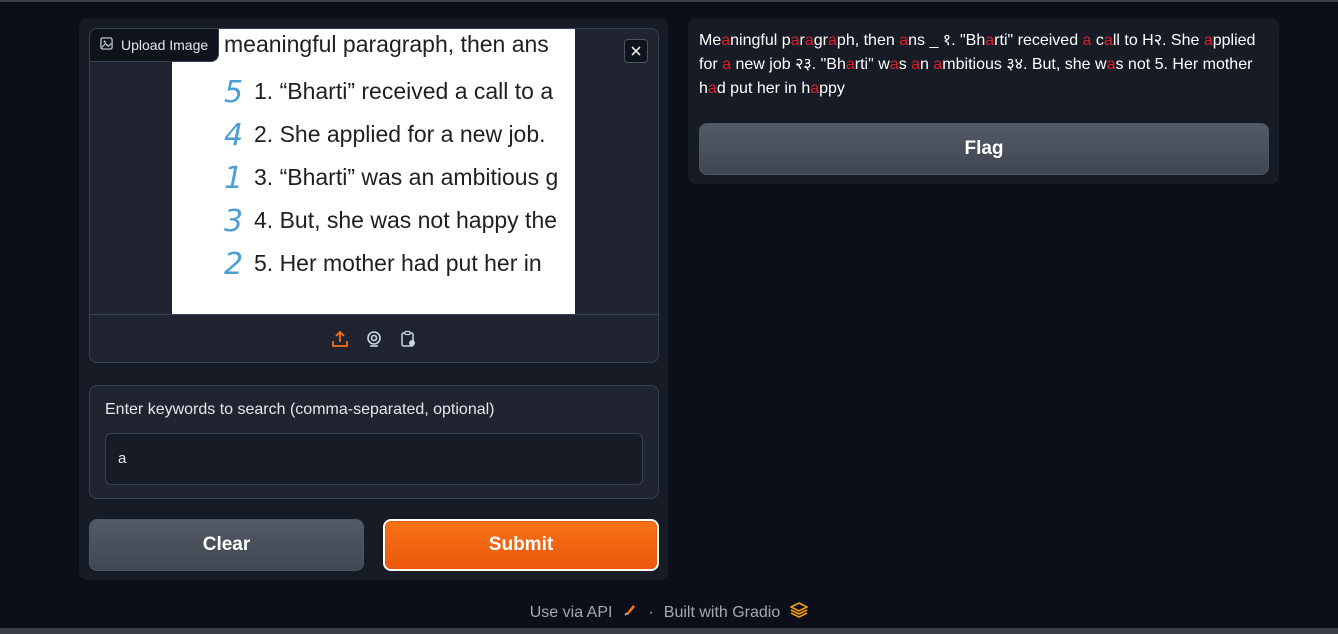 The image size is (1338, 634). Describe the element at coordinates (984, 149) in the screenshot. I see `flag-button: Flag` at that location.